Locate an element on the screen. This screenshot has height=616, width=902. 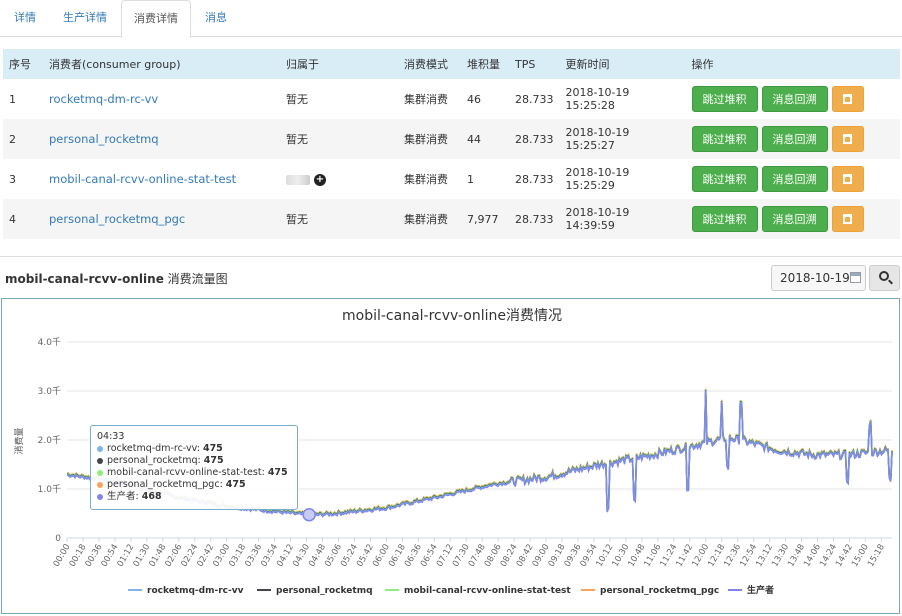
tab-messages: 消息 is located at coordinates (216, 18).